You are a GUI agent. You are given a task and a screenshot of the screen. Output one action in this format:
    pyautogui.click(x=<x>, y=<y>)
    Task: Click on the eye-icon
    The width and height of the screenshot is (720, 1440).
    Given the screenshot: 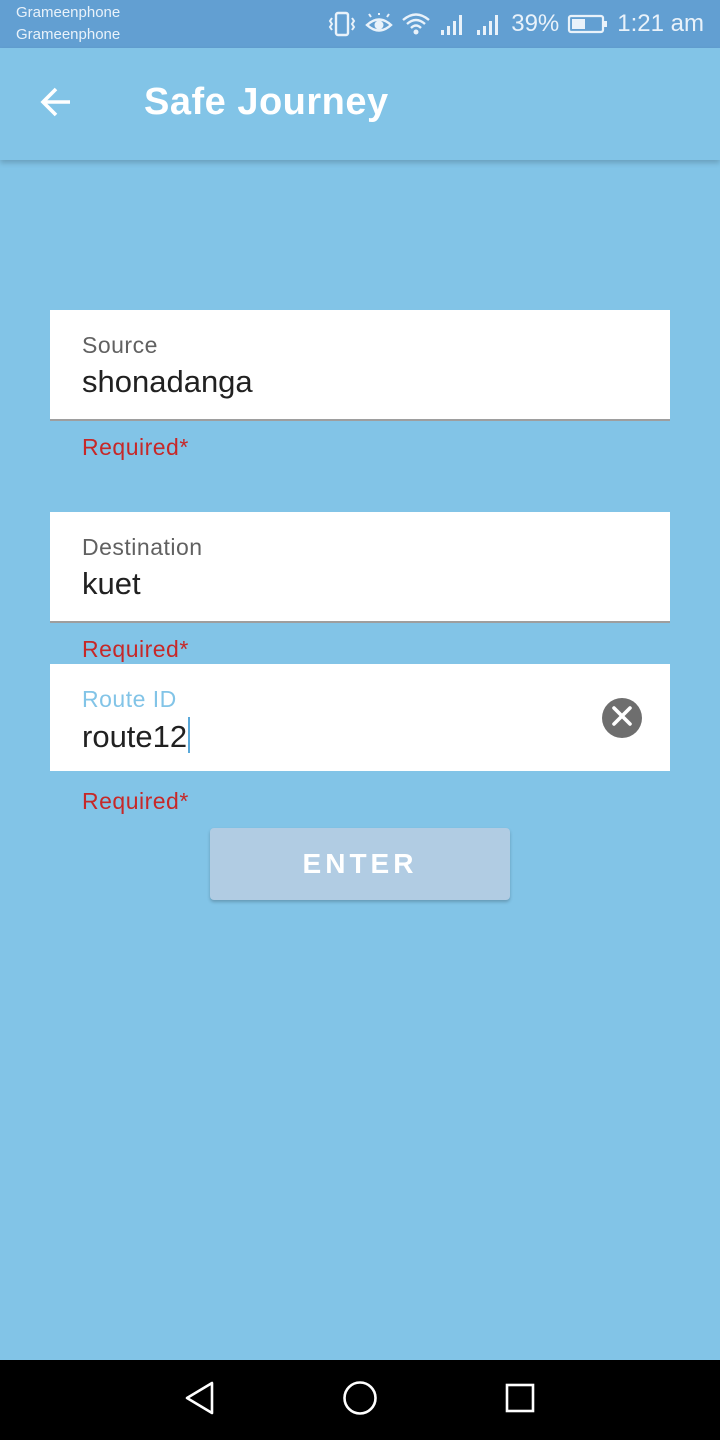 What is the action you would take?
    pyautogui.click(x=379, y=24)
    